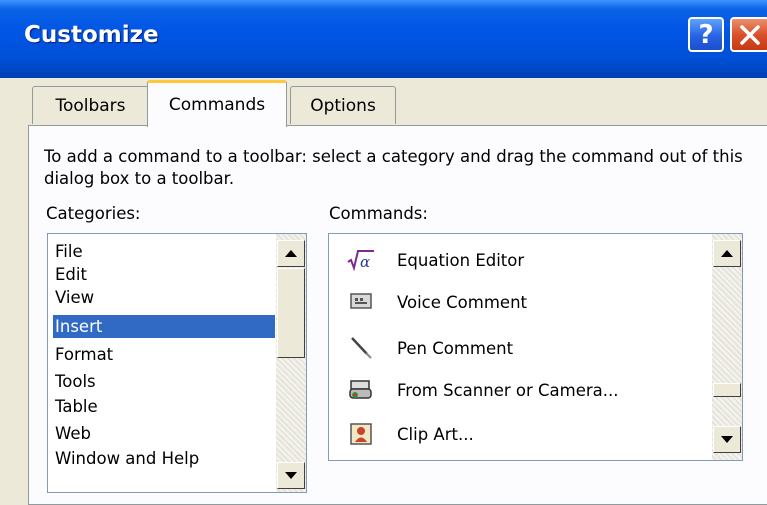  I want to click on dialog-title: Customize, so click(91, 35).